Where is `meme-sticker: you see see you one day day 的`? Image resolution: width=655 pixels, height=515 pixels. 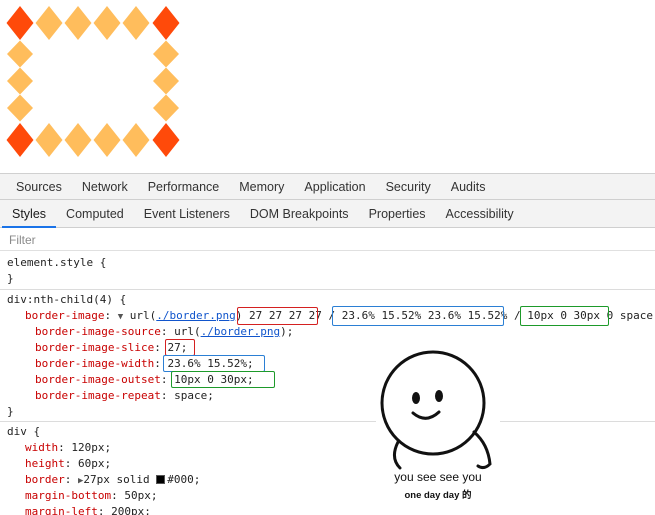 meme-sticker: you see see you one day day 的 is located at coordinates (438, 425).